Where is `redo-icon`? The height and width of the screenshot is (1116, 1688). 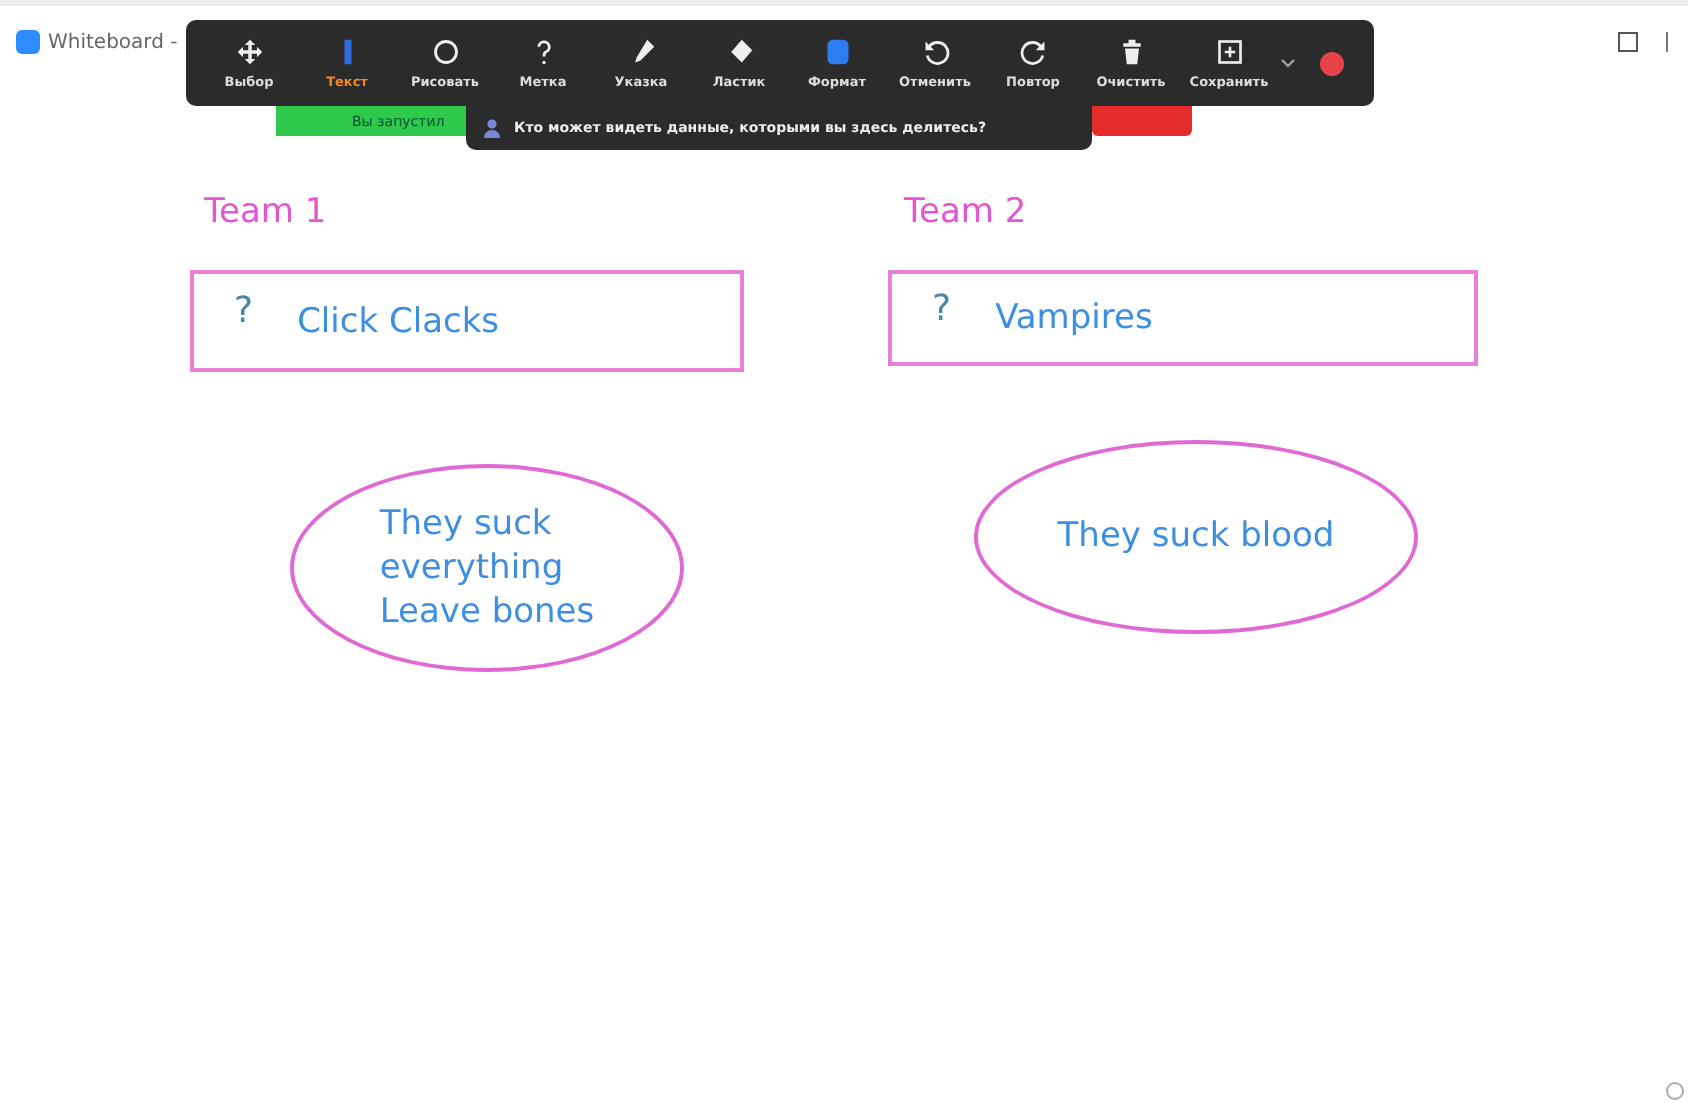 redo-icon is located at coordinates (1033, 51).